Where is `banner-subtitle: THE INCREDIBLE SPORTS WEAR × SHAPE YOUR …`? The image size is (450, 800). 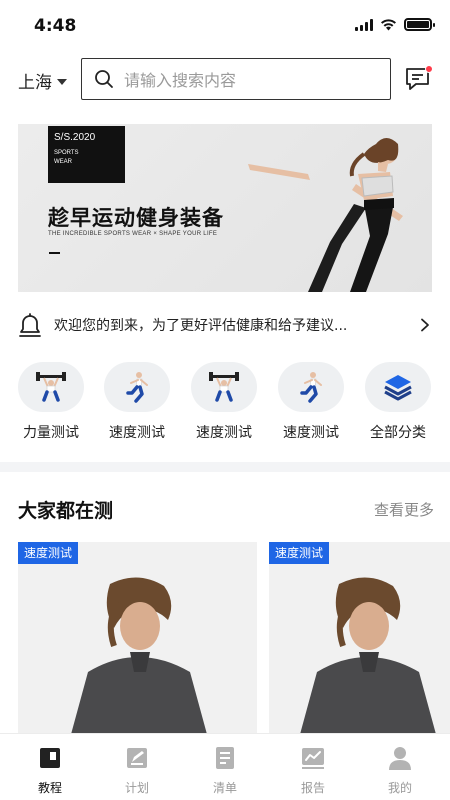 banner-subtitle: THE INCREDIBLE SPORTS WEAR × SHAPE YOUR … is located at coordinates (133, 234).